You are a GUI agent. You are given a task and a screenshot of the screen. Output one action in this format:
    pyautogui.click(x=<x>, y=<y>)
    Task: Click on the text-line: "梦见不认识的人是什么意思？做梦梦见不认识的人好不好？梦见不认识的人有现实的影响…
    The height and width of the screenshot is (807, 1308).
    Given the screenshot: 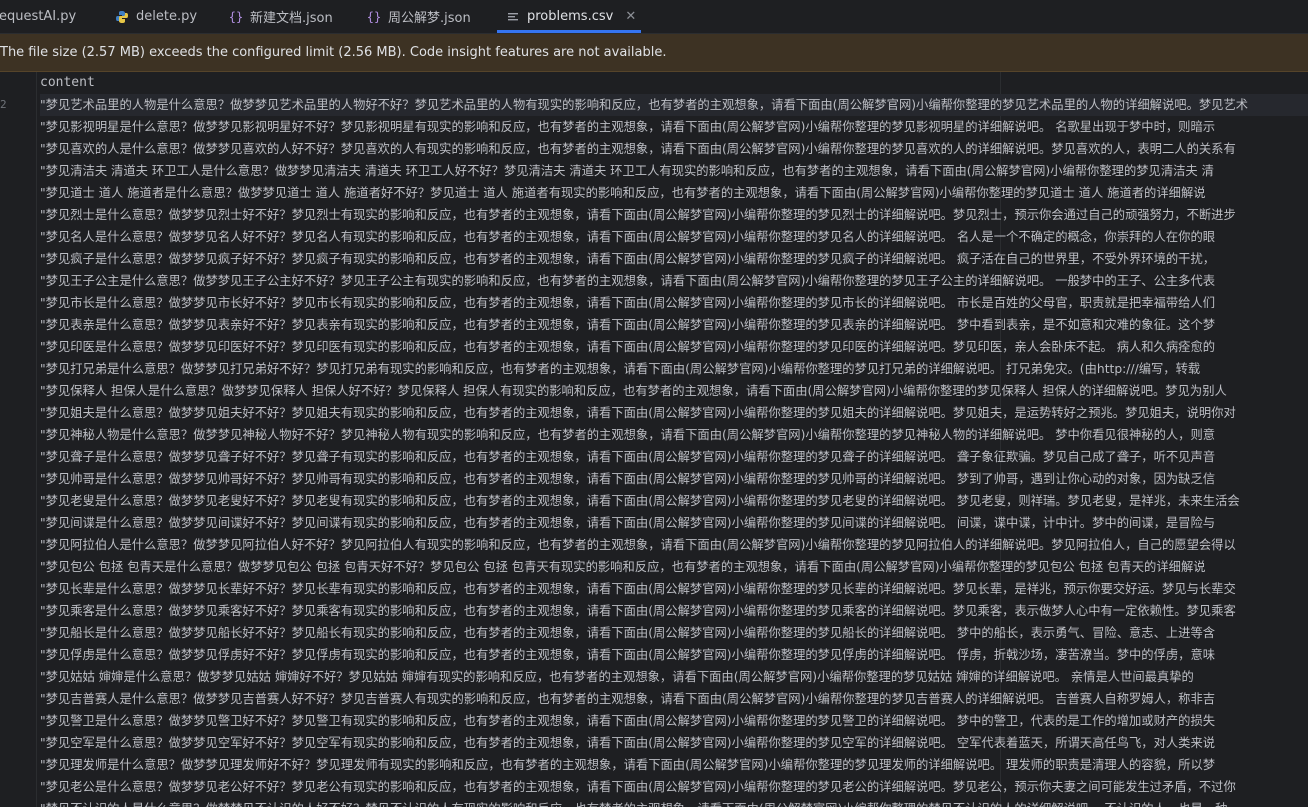 What is the action you would take?
    pyautogui.click(x=674, y=802)
    